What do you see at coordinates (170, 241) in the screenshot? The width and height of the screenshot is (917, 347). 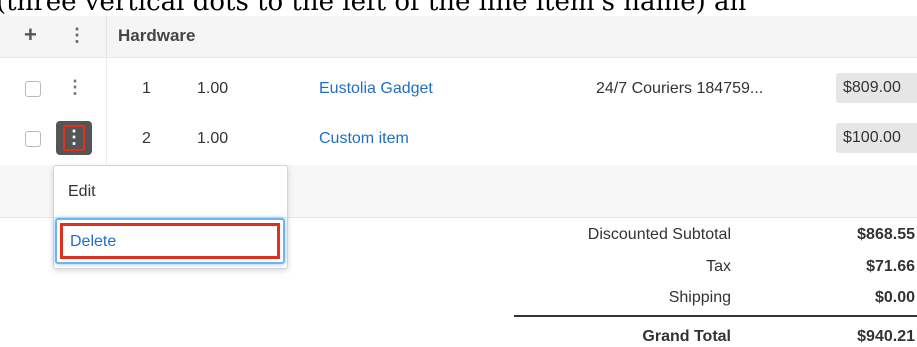 I see `menu-item-delete-focus: Delete` at bounding box center [170, 241].